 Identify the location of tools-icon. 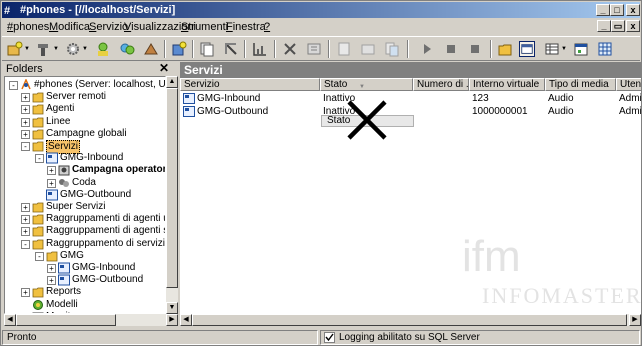
(44, 49).